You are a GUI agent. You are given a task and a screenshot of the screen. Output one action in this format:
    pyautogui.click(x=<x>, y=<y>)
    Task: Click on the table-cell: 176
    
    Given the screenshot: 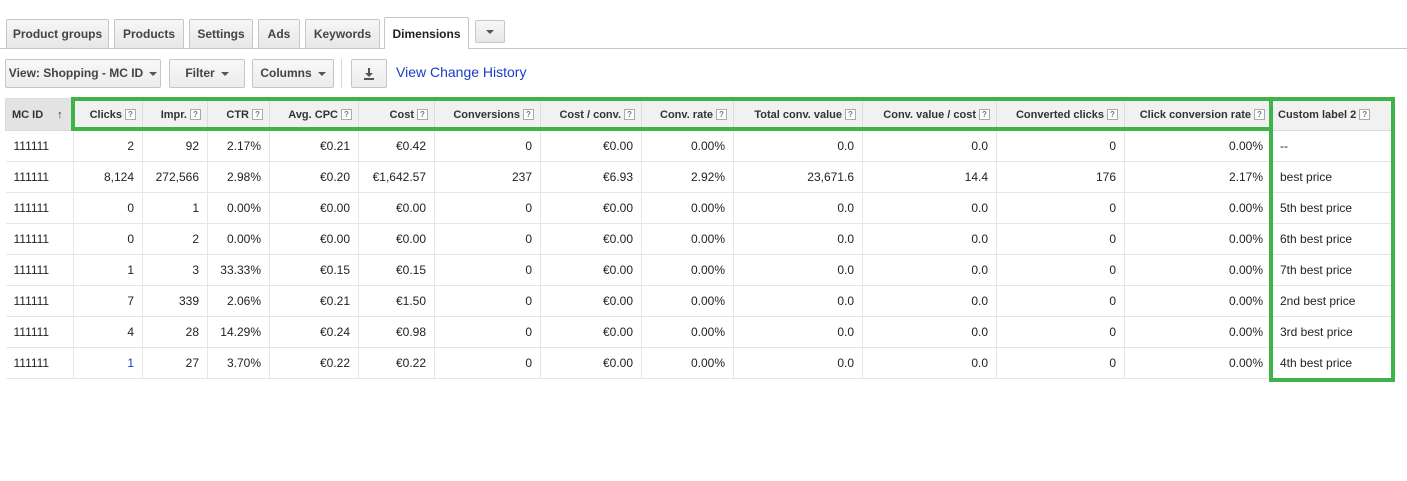 What is the action you would take?
    pyautogui.click(x=1060, y=177)
    